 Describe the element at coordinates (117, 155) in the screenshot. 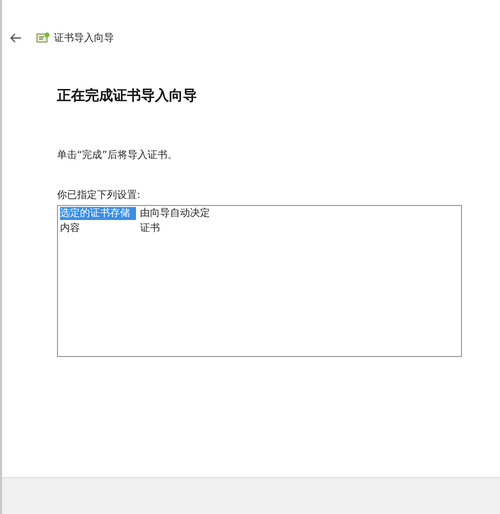

I see `instruction-text: 单击“完成”后将导入证书。` at that location.